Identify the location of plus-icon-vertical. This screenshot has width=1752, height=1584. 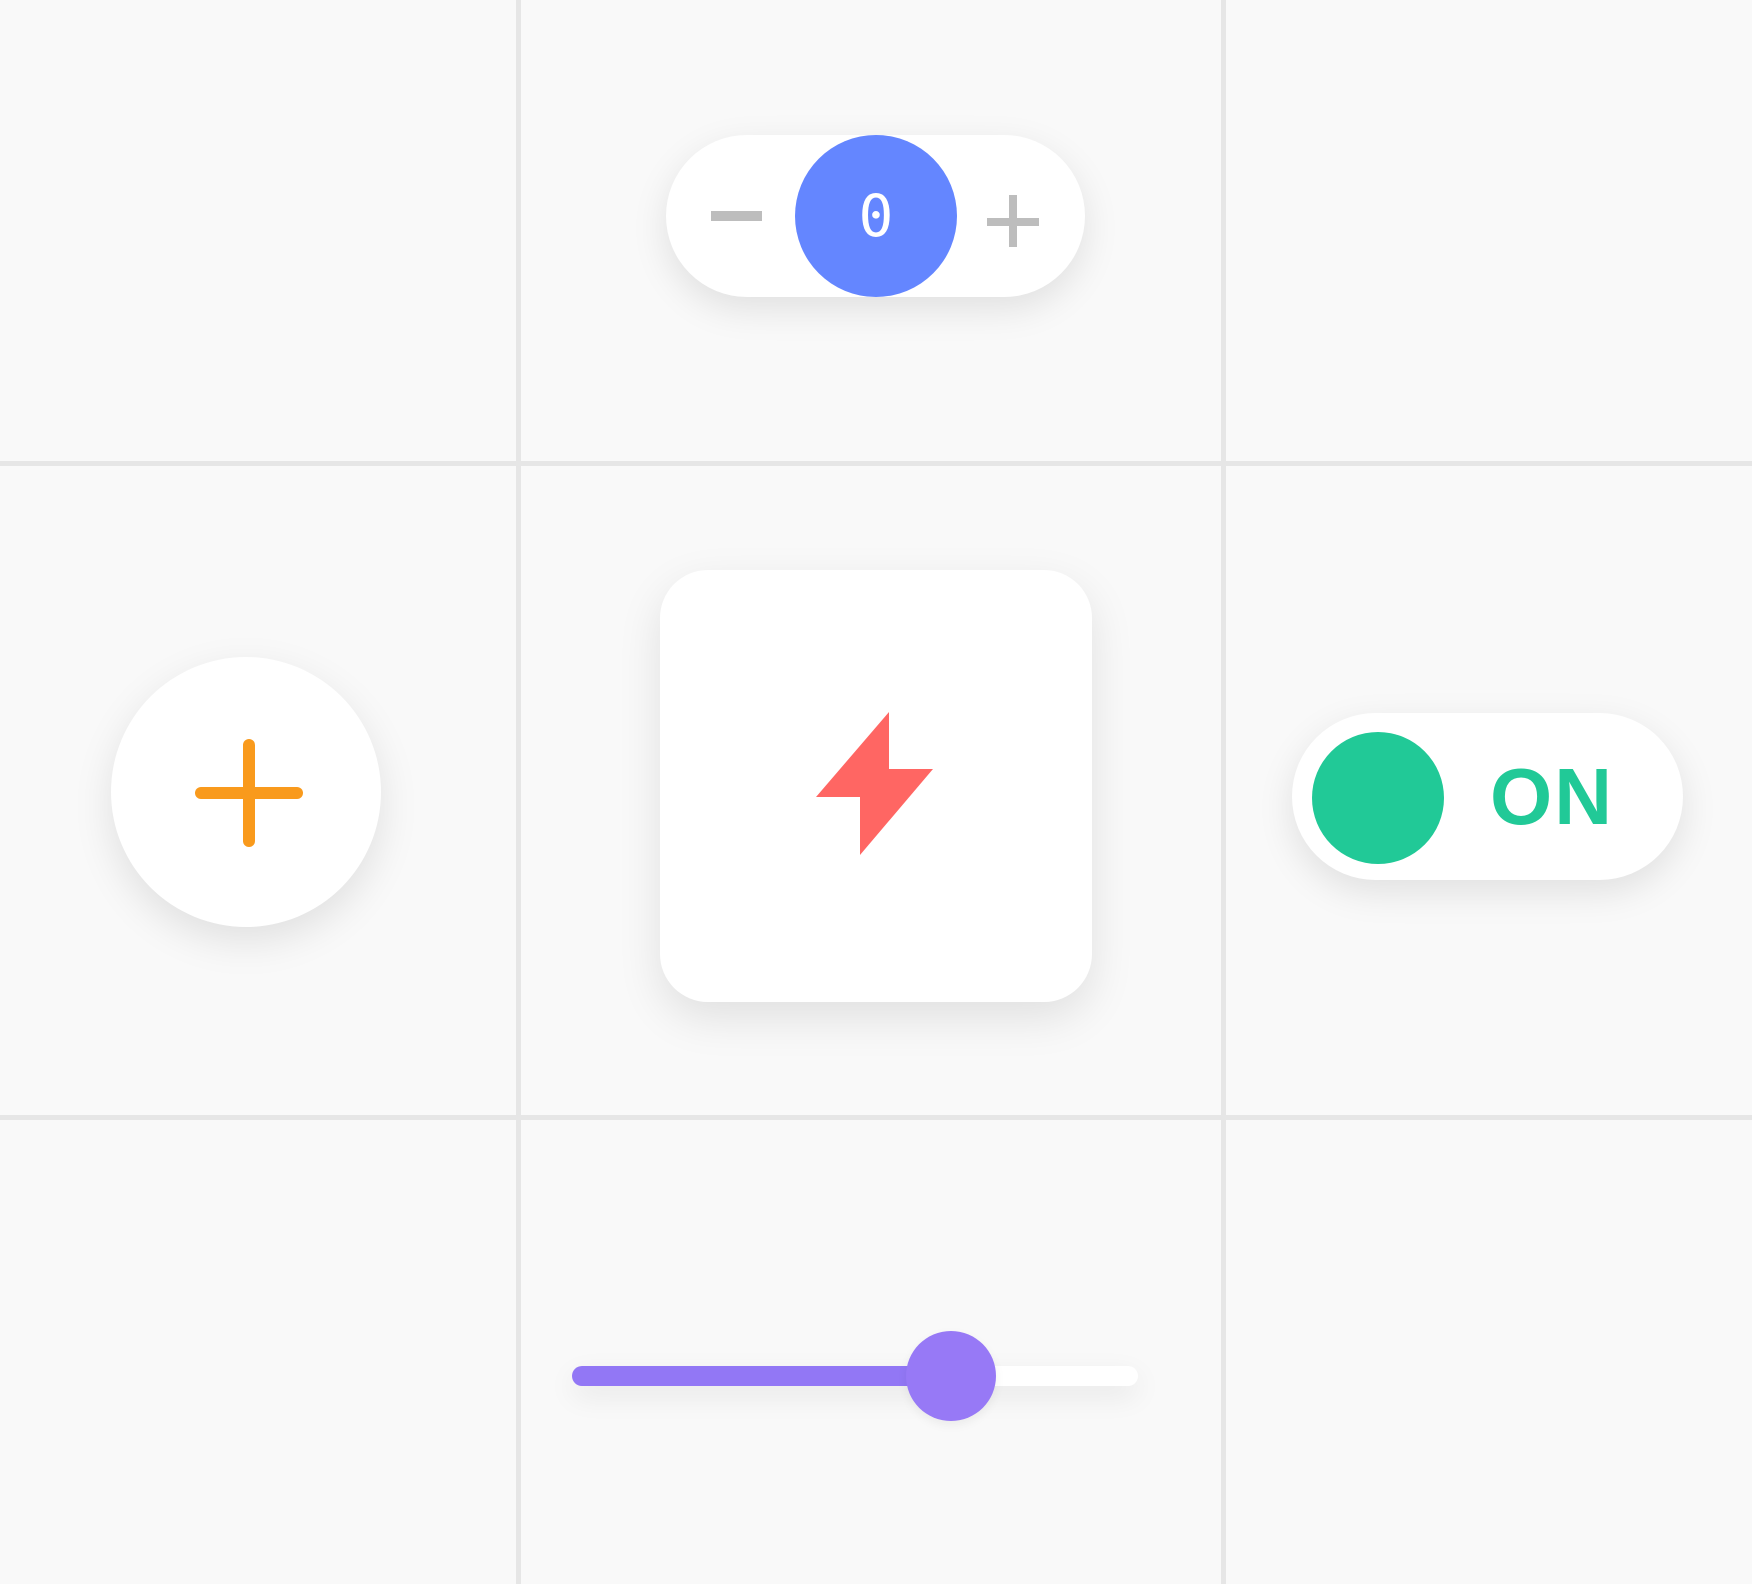
(1013, 221).